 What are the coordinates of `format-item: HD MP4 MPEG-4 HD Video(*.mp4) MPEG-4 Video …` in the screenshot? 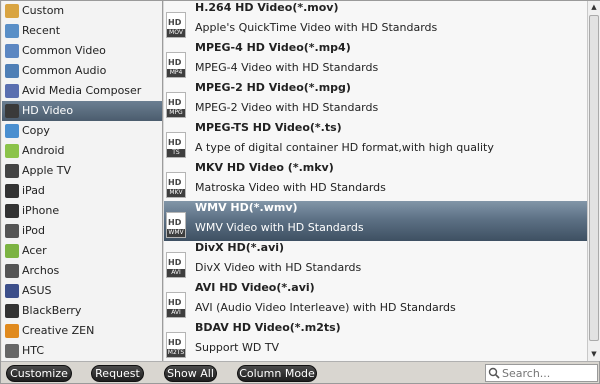 It's located at (375, 61).